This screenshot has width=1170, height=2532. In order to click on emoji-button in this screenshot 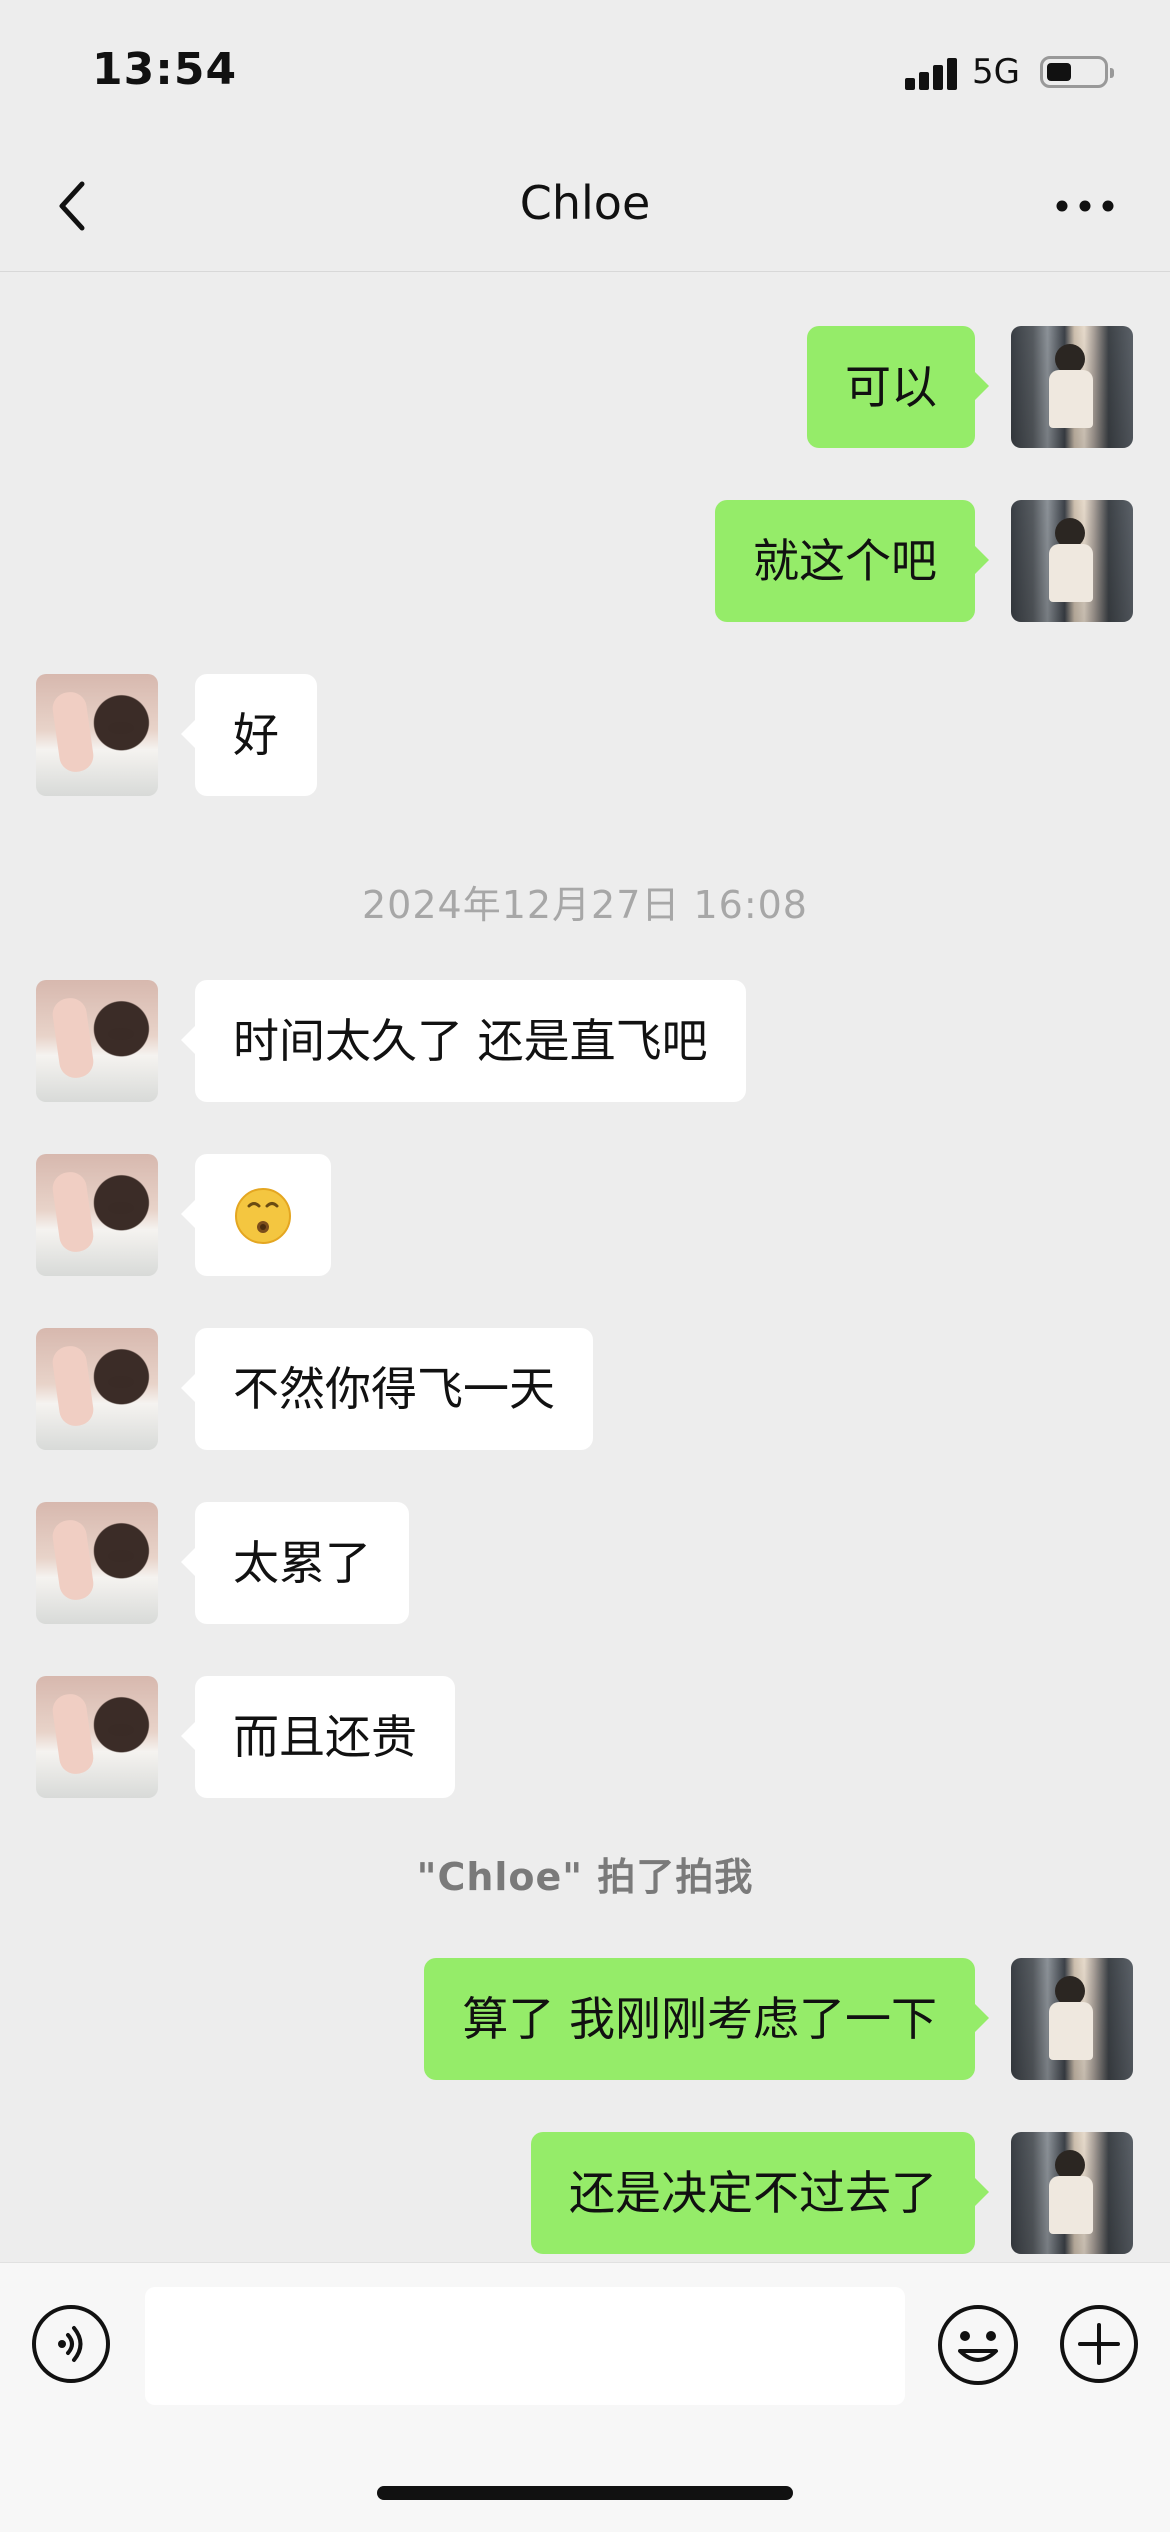, I will do `click(978, 2345)`.